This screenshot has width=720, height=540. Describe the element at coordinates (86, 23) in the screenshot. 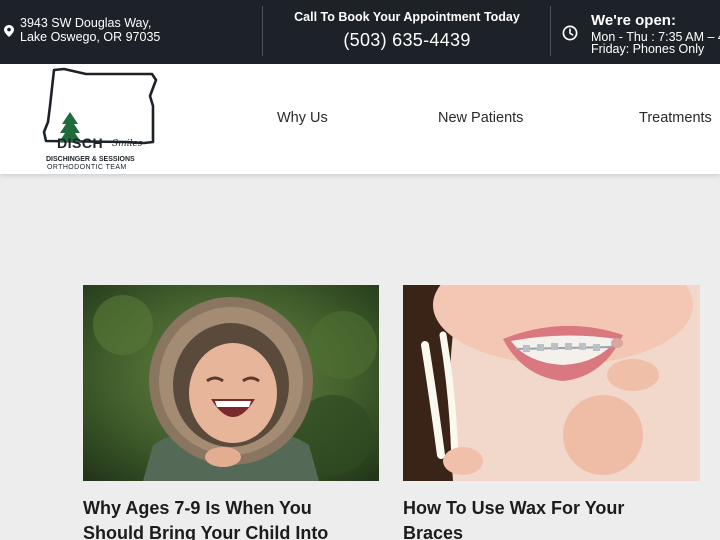

I see `address-line-1: 3943 SW Douglas Way,` at that location.